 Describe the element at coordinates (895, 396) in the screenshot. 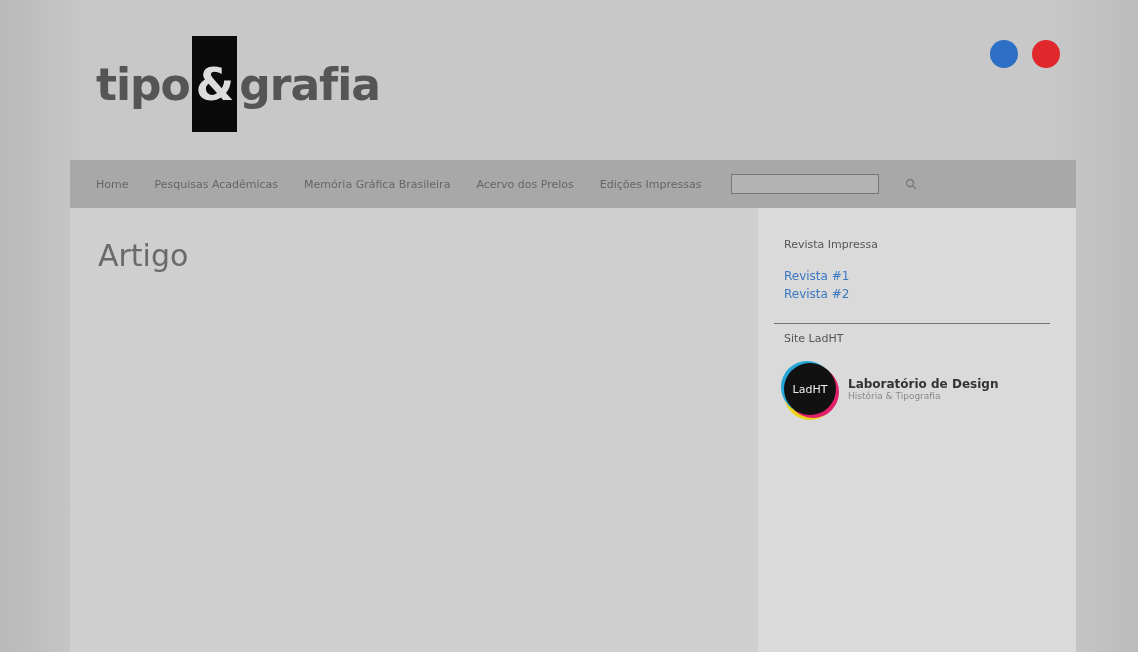

I see `lab-subtitle: História & Tipografia` at that location.